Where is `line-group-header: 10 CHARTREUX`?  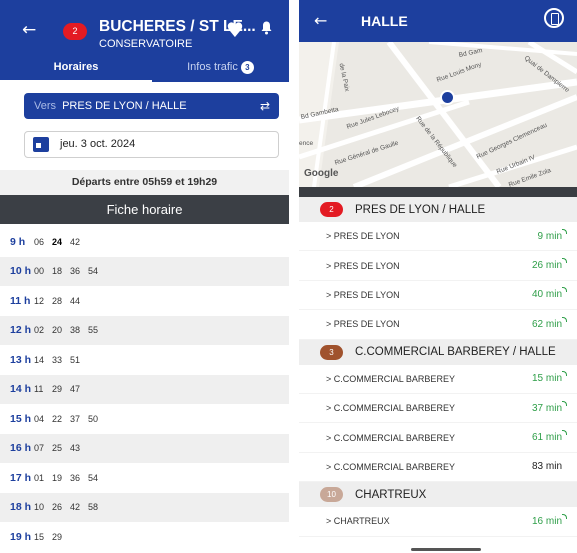
line-group-header: 10 CHARTREUX is located at coordinates (438, 495).